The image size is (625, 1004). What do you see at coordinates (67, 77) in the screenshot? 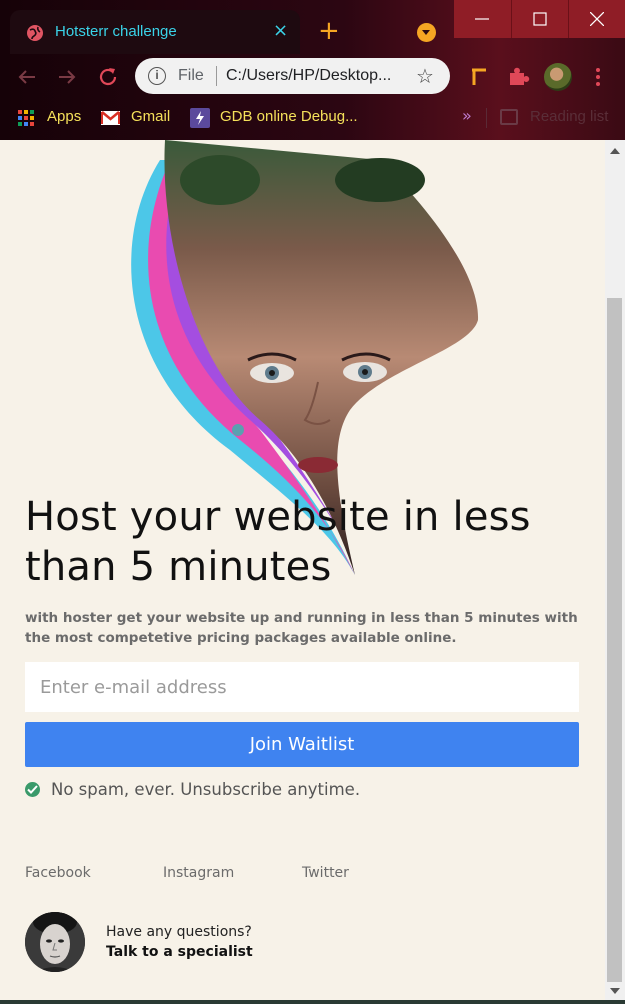
I see `forward-arrow-icon` at bounding box center [67, 77].